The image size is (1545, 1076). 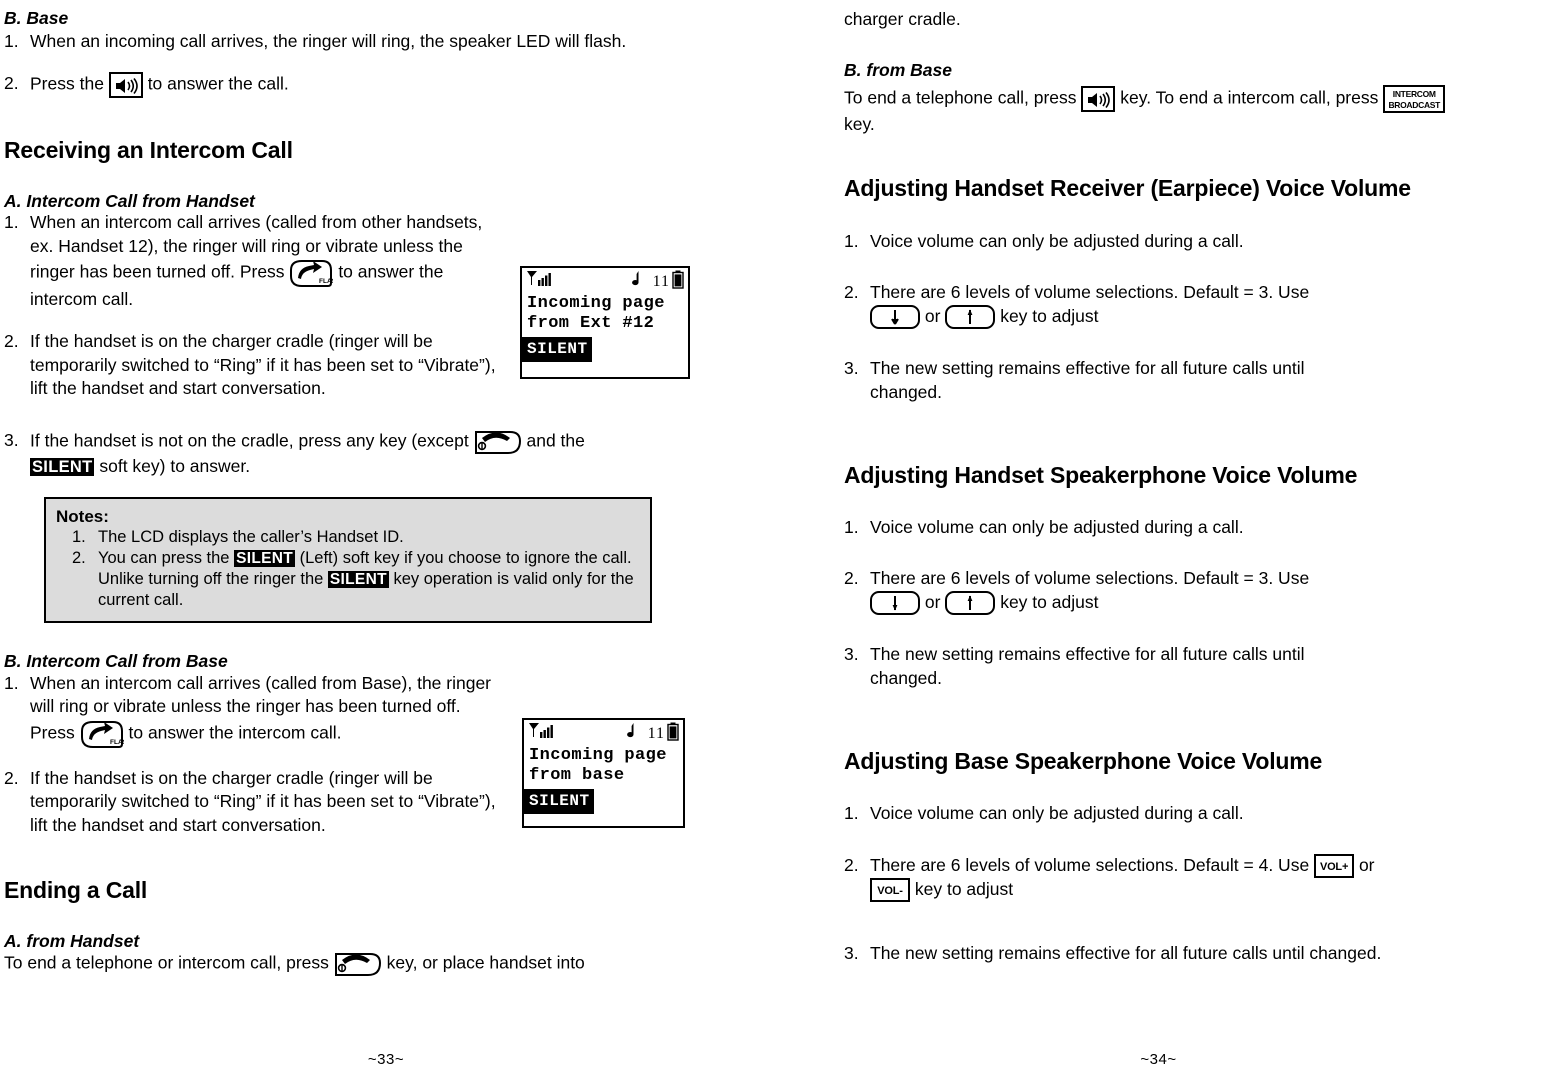 What do you see at coordinates (116, 661) in the screenshot?
I see `heading-b-intercom-from-base: B. Intercom Call from Base` at bounding box center [116, 661].